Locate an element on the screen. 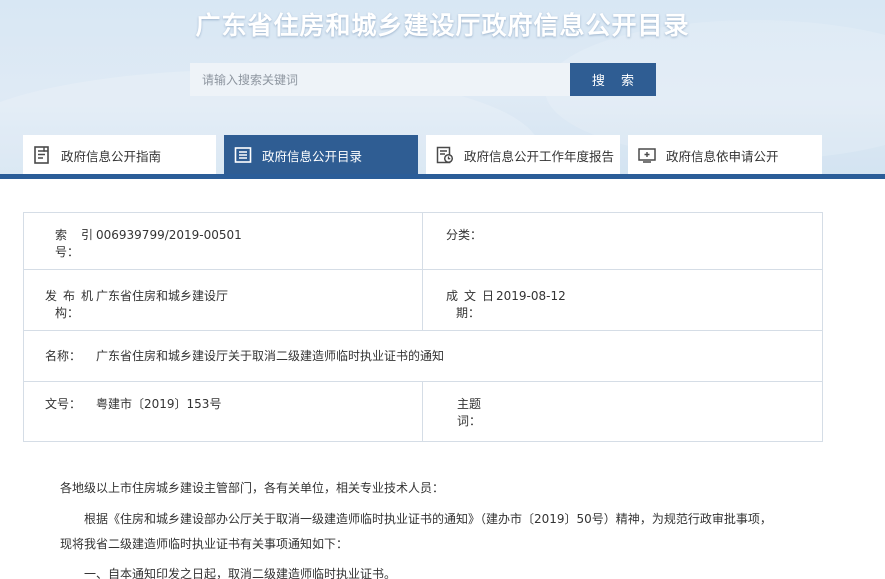  info-row-index: 索引 号： 006939799/2019-00501 分类： is located at coordinates (423, 241).